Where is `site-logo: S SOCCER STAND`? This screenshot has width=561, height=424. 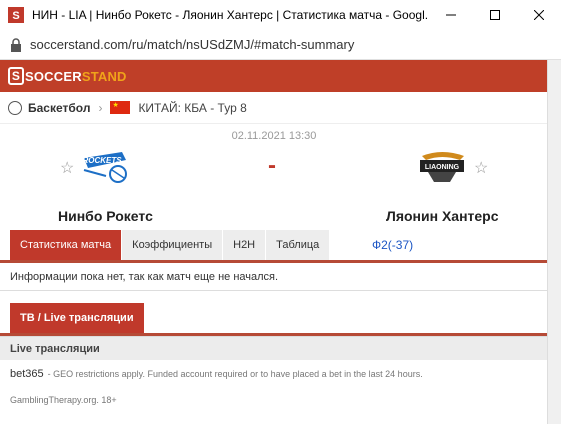 site-logo: S SOCCER STAND is located at coordinates (67, 76).